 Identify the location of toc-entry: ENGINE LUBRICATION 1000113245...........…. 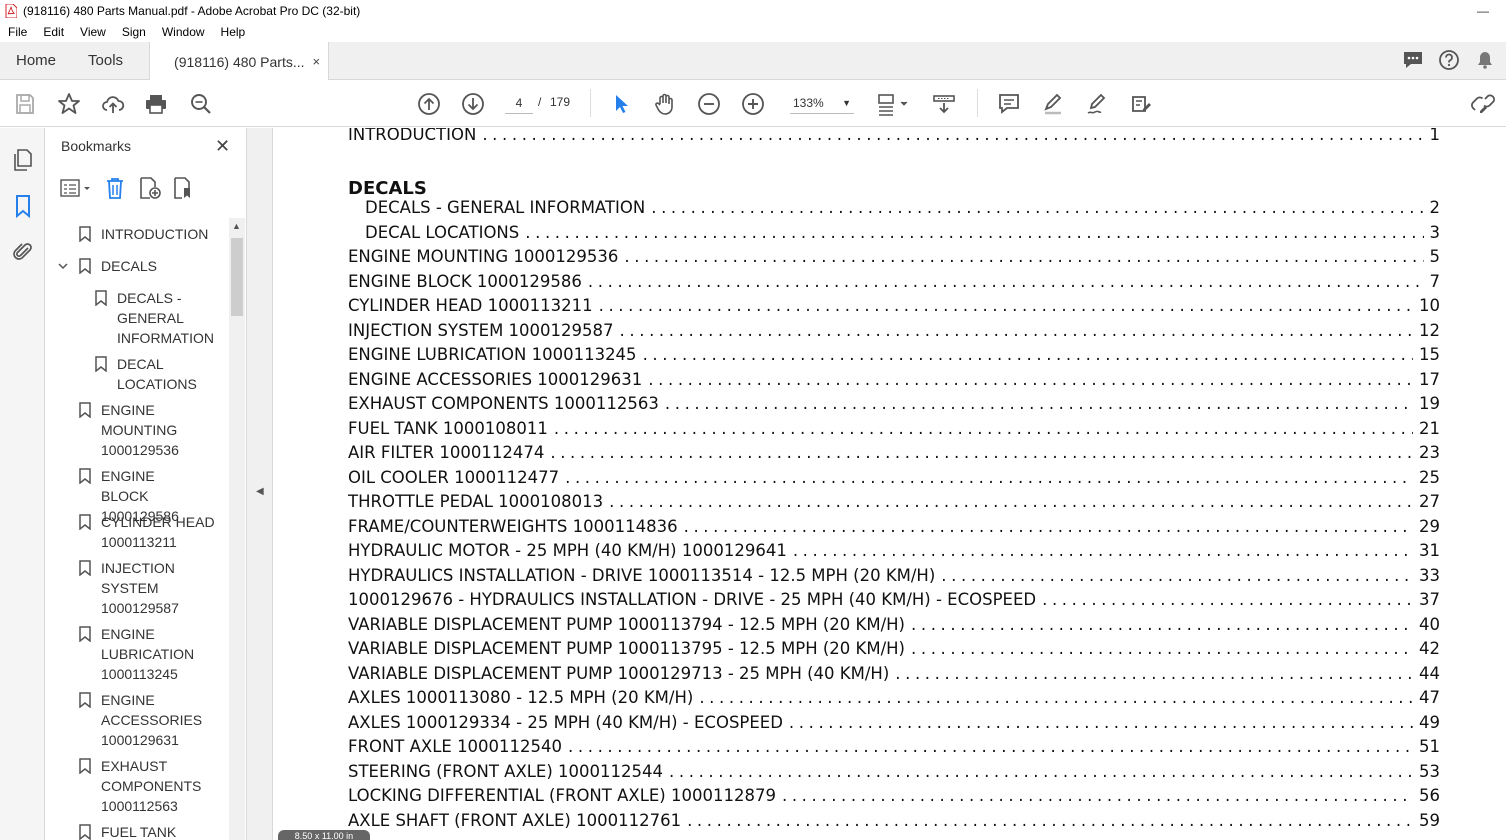
(894, 357).